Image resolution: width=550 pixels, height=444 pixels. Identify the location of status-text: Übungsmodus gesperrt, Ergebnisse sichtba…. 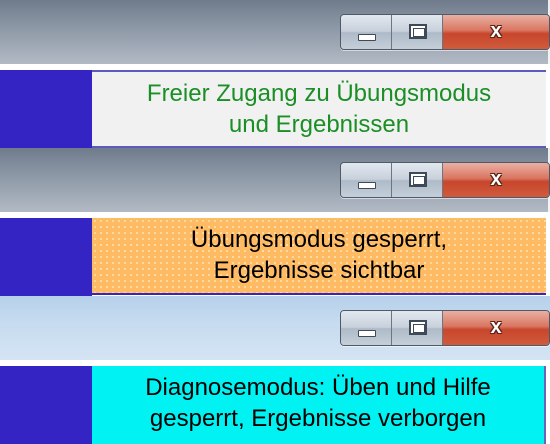
(319, 255).